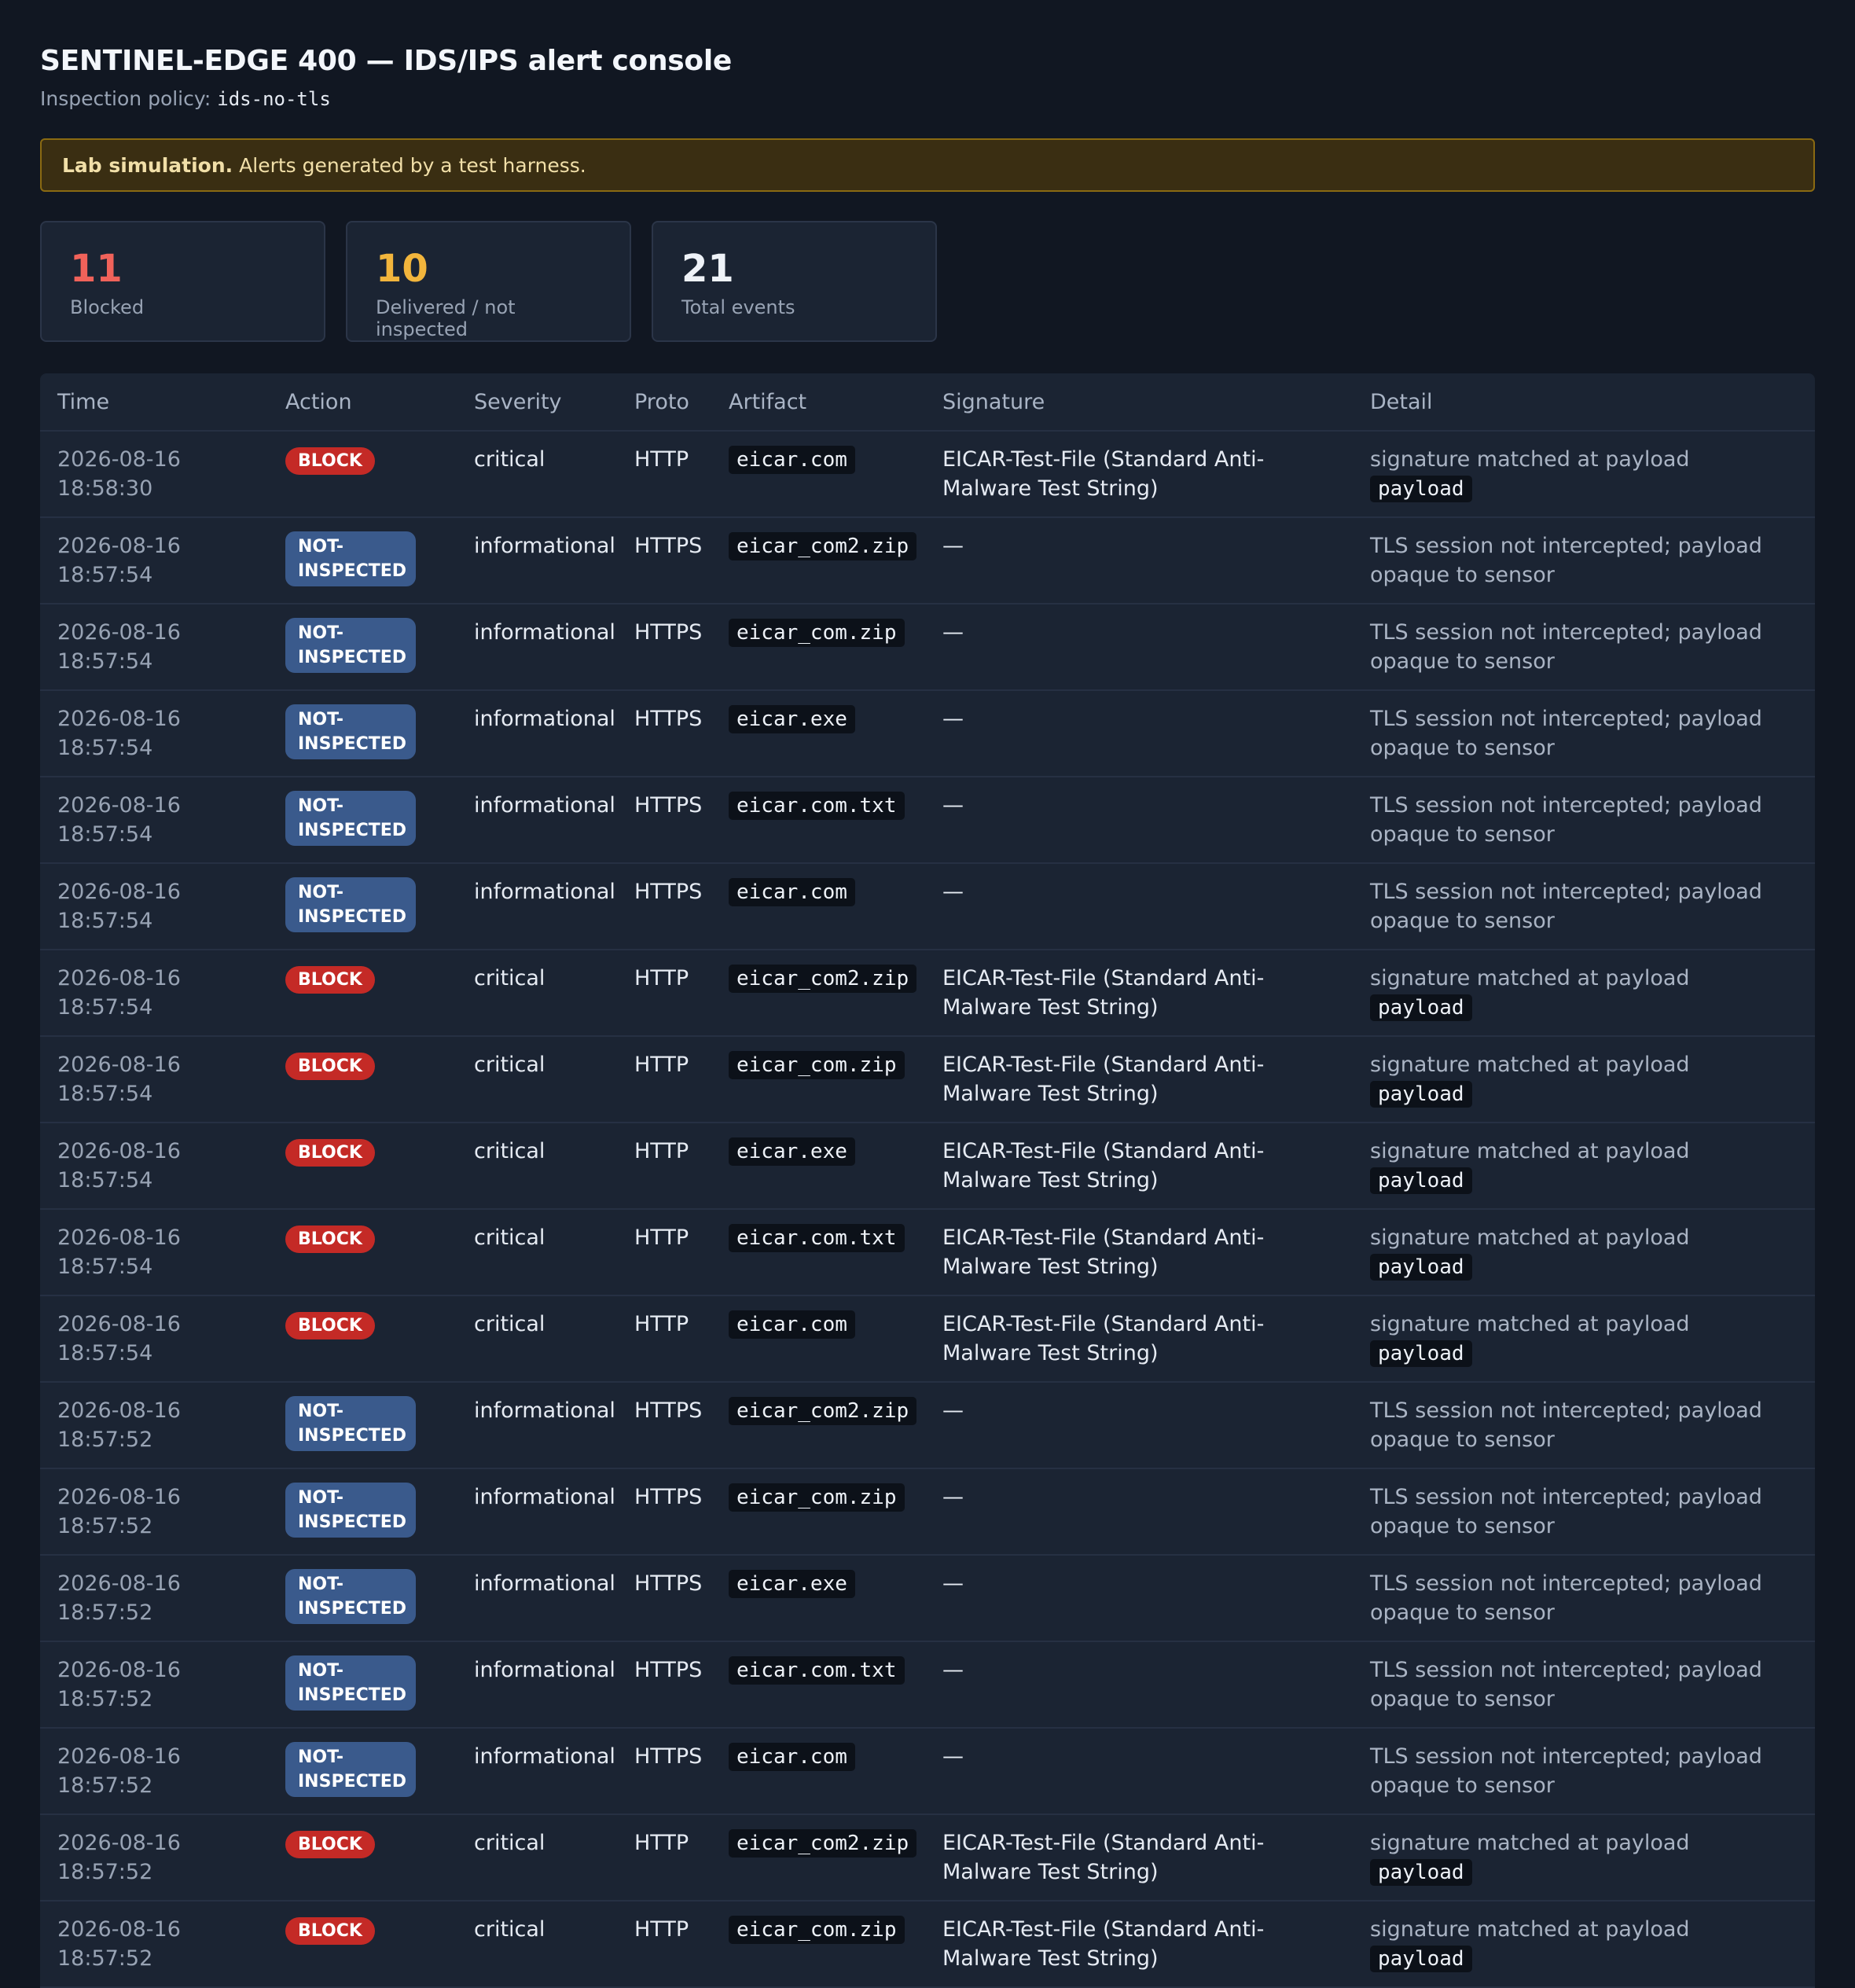  I want to click on column-header-detail: Detail, so click(1584, 403).